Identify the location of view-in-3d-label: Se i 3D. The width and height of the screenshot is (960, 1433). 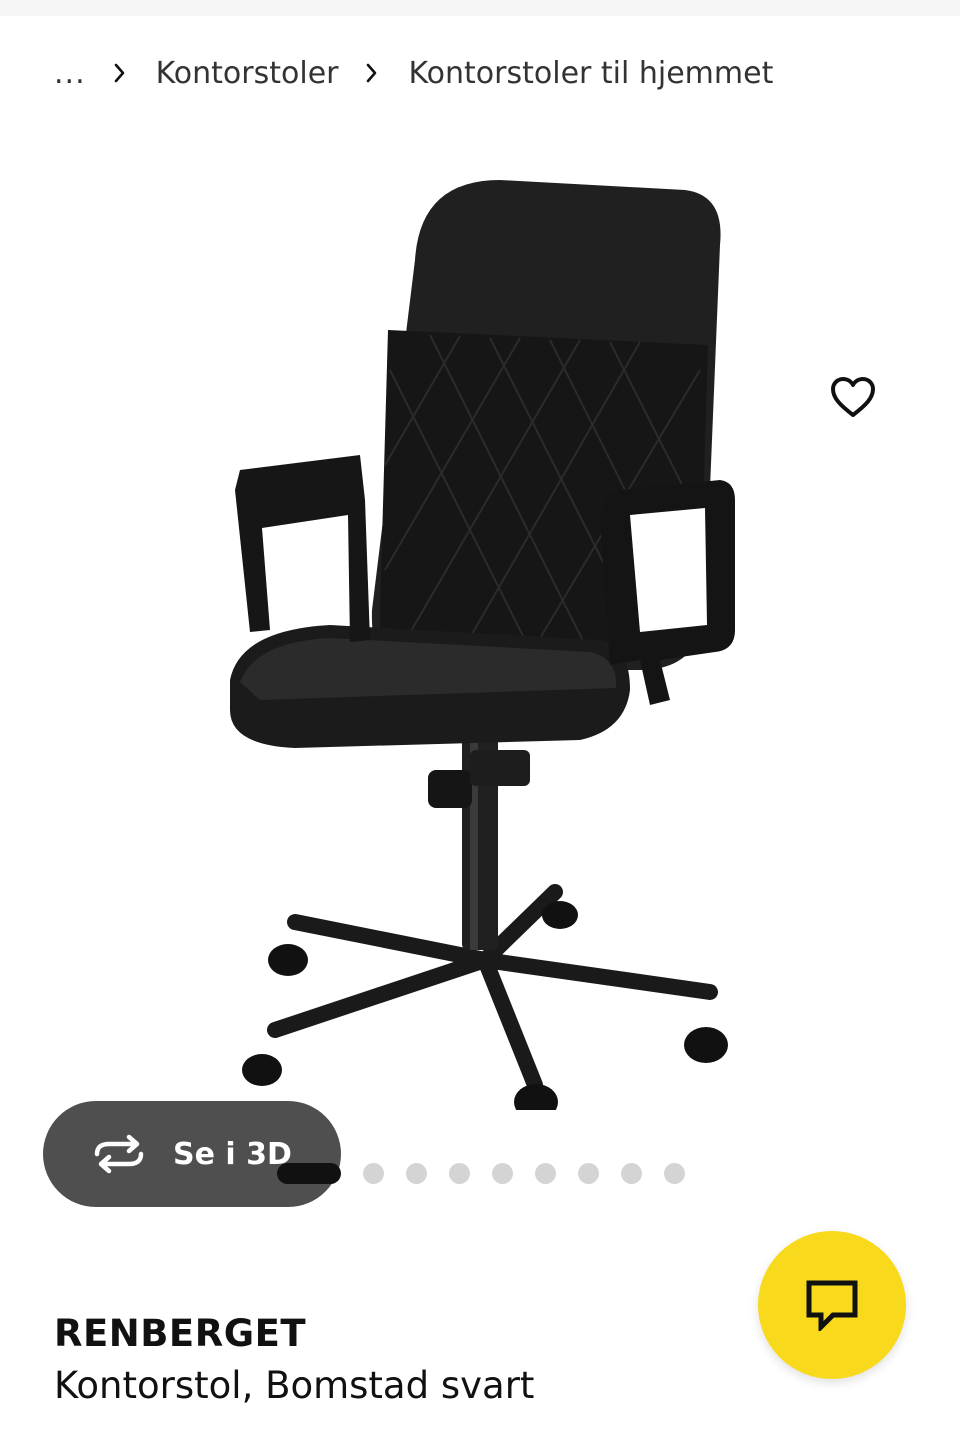
(232, 1154).